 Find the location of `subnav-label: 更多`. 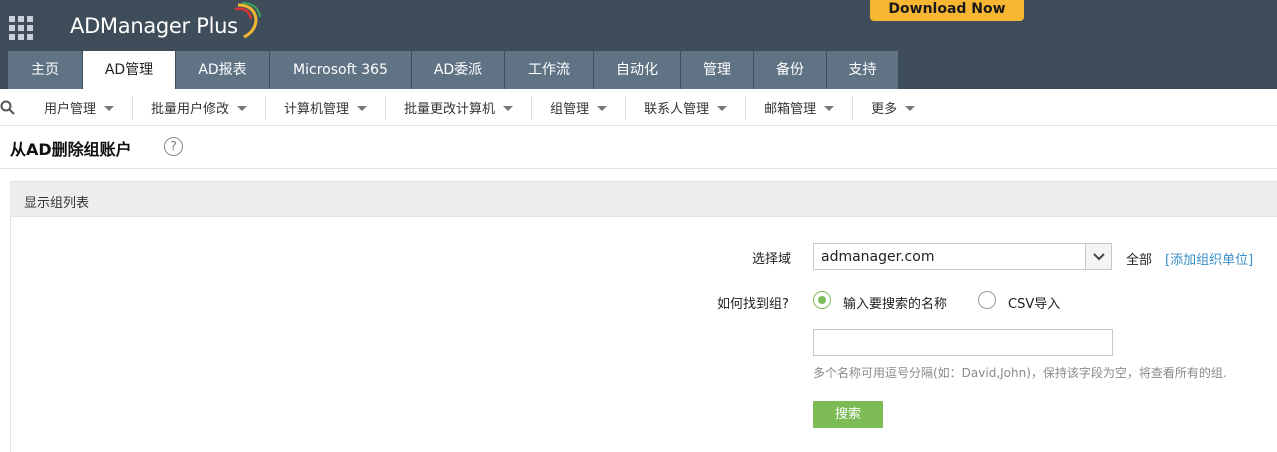

subnav-label: 更多 is located at coordinates (884, 109).